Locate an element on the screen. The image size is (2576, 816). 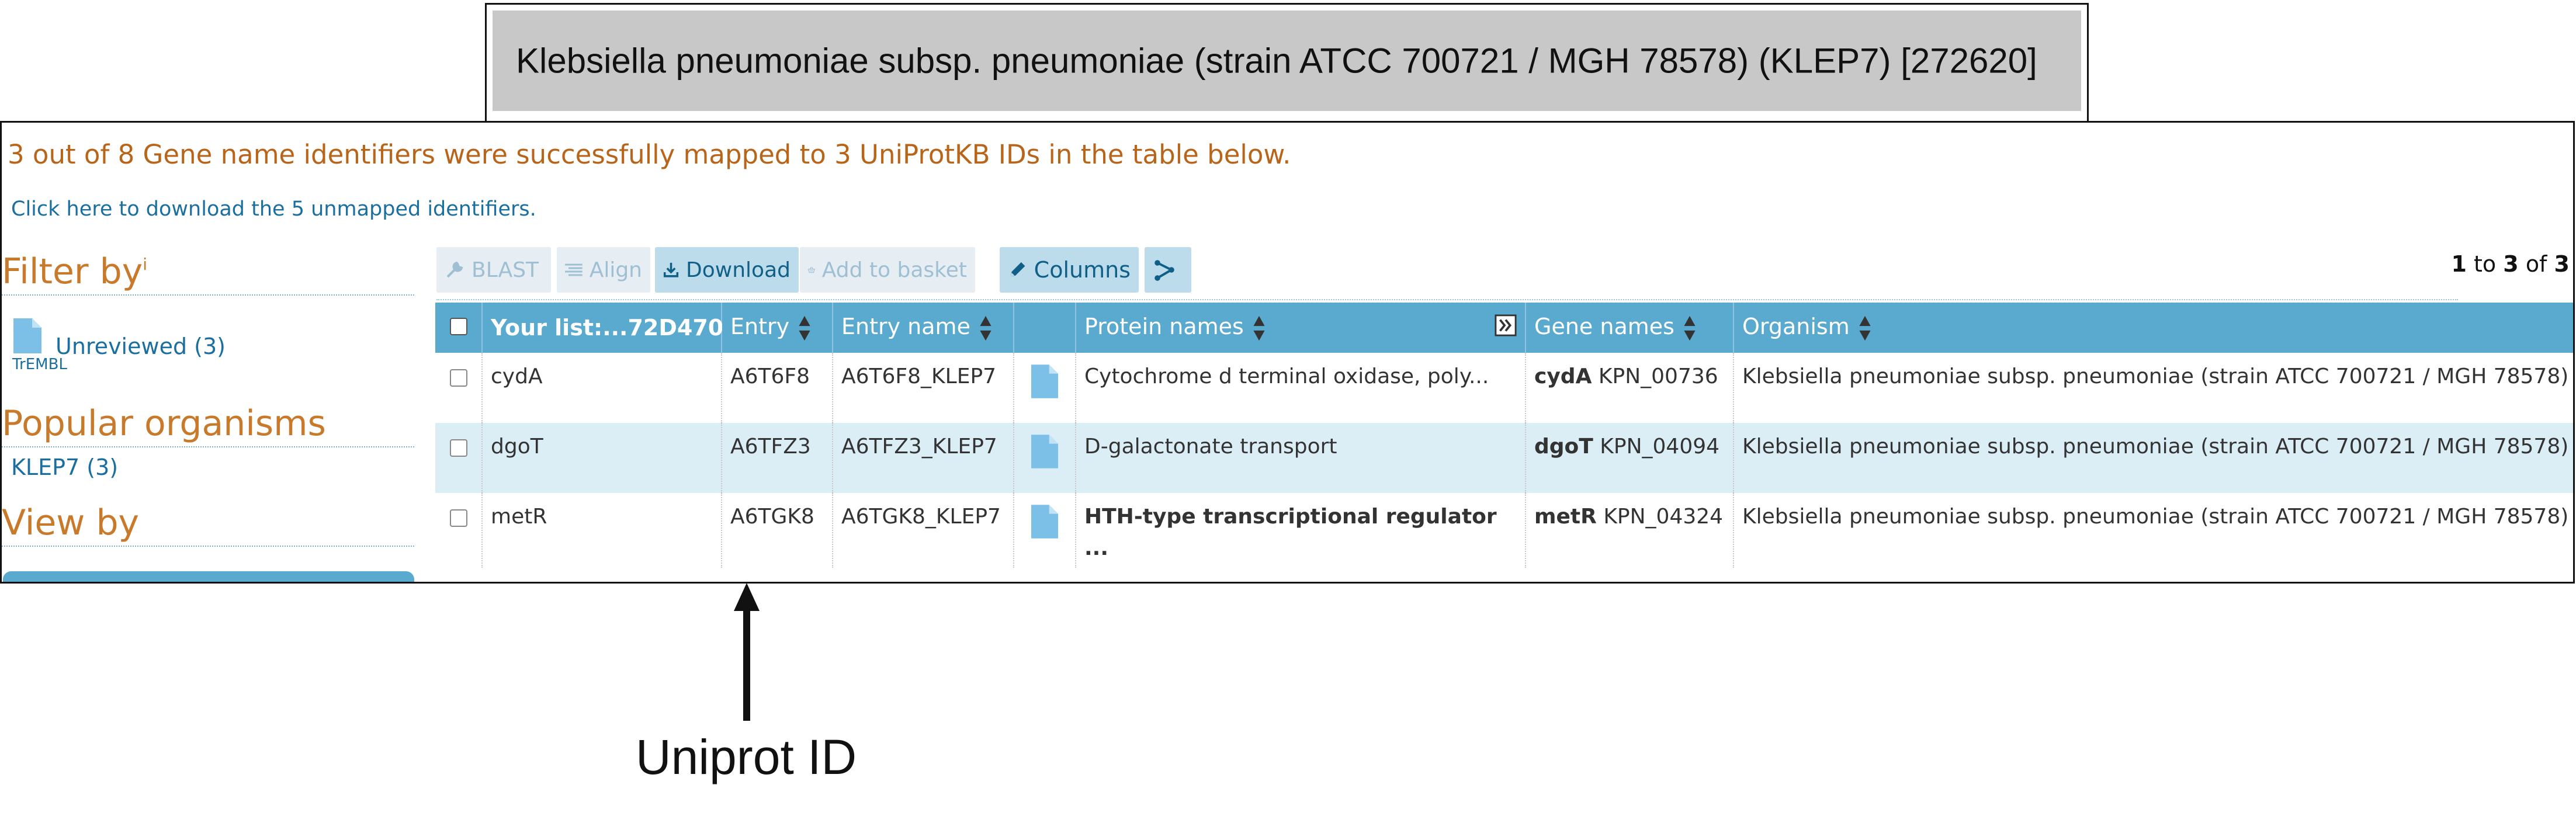
blast-button: BLAST is located at coordinates (493, 270).